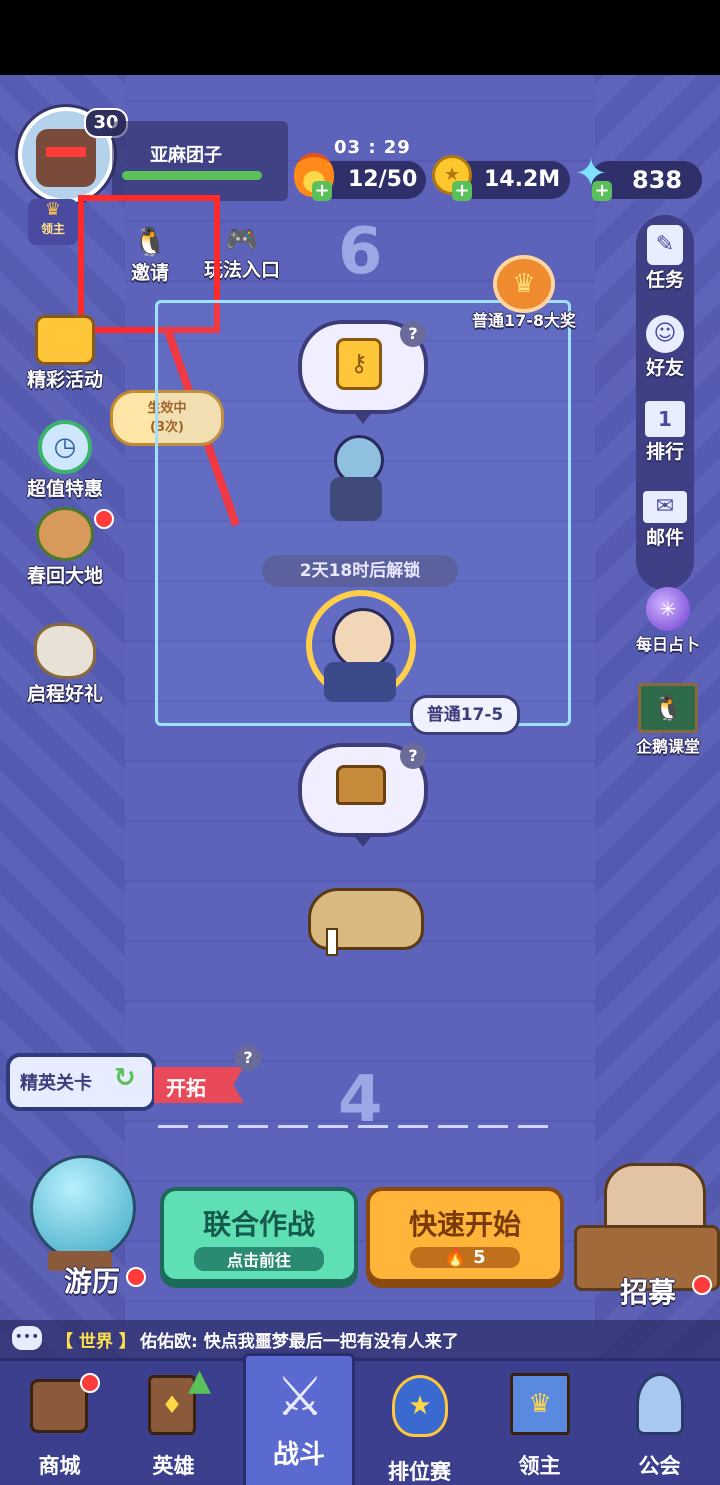 The height and width of the screenshot is (1485, 720). Describe the element at coordinates (59, 1466) in the screenshot. I see `nav-shop-label: 商城` at that location.